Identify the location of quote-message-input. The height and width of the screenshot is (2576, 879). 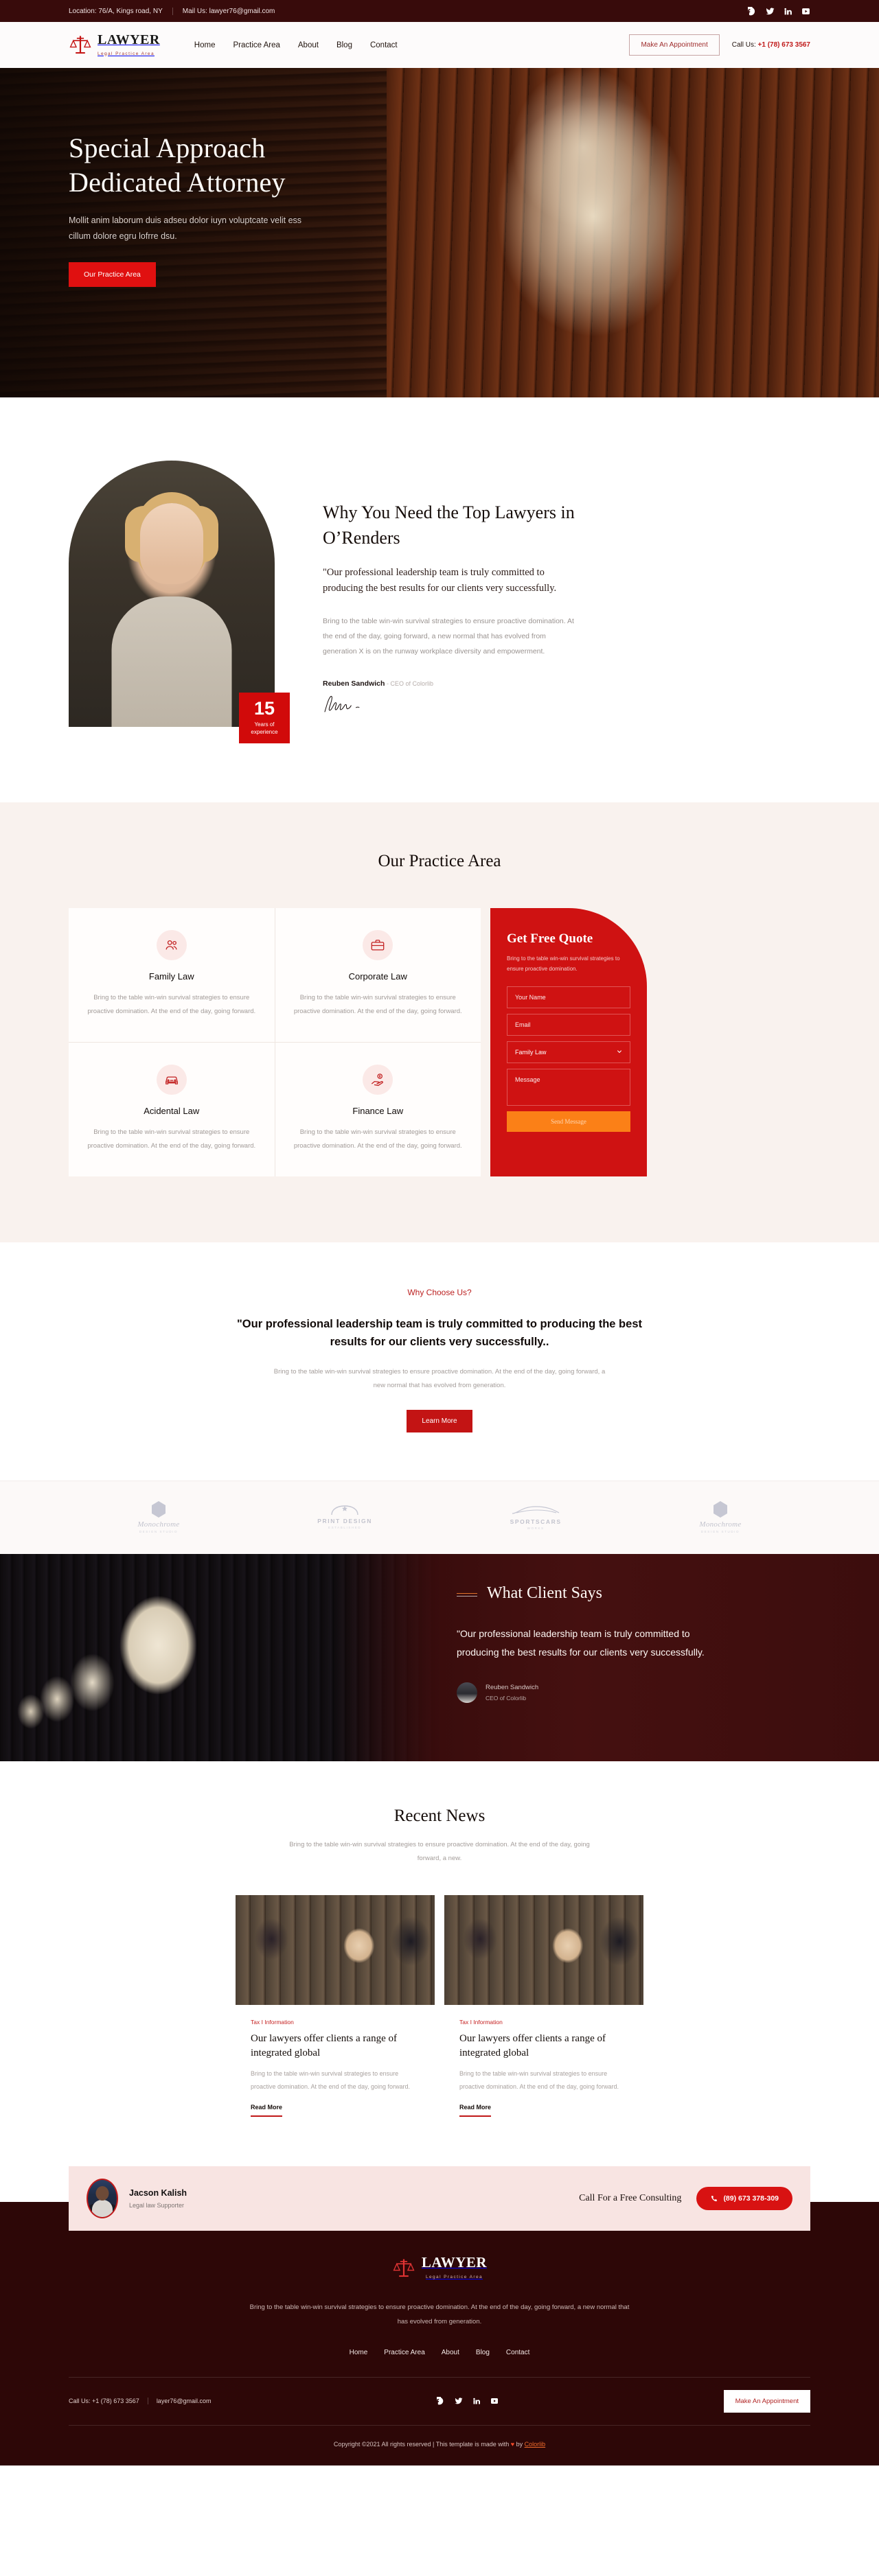
(568, 1087).